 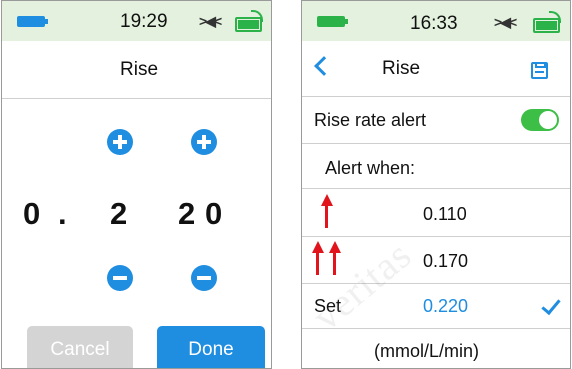 I want to click on alert-when-label: Alert when:, so click(x=370, y=168).